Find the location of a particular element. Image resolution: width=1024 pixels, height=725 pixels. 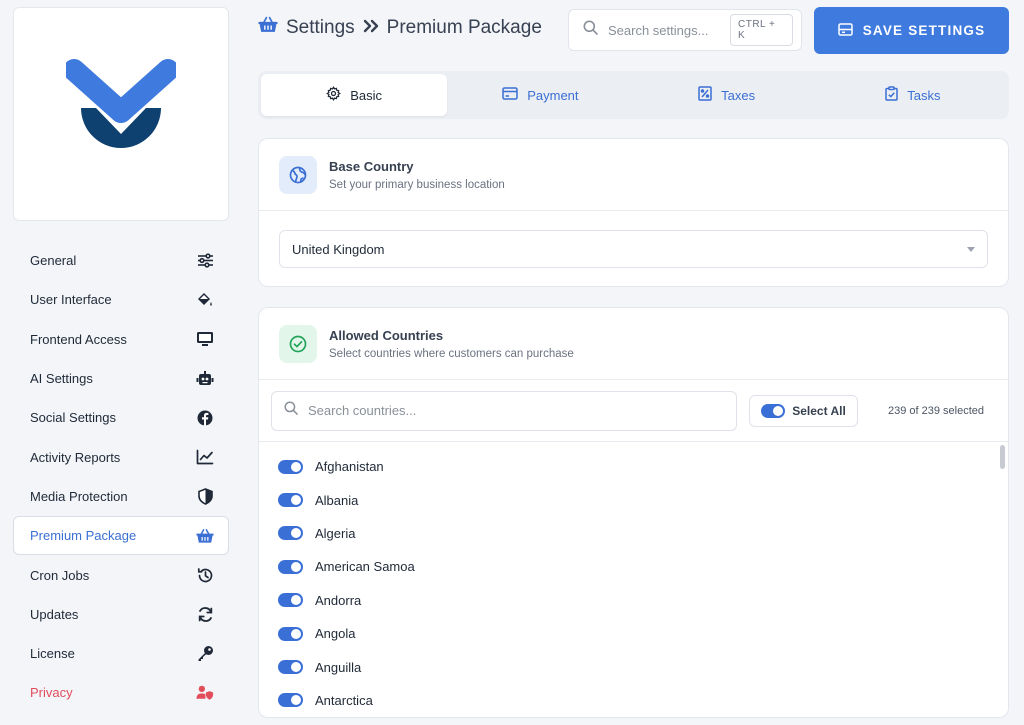

sidebar-item-privacy: Privacy is located at coordinates (121, 692).